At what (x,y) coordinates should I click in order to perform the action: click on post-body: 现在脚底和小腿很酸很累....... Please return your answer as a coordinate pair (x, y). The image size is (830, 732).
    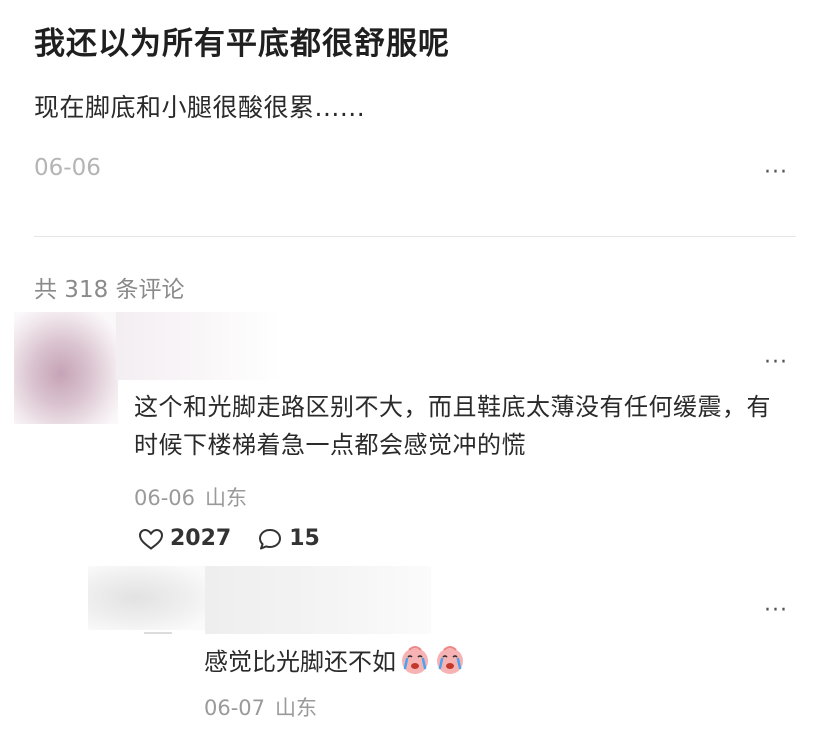
    Looking at the image, I should click on (200, 107).